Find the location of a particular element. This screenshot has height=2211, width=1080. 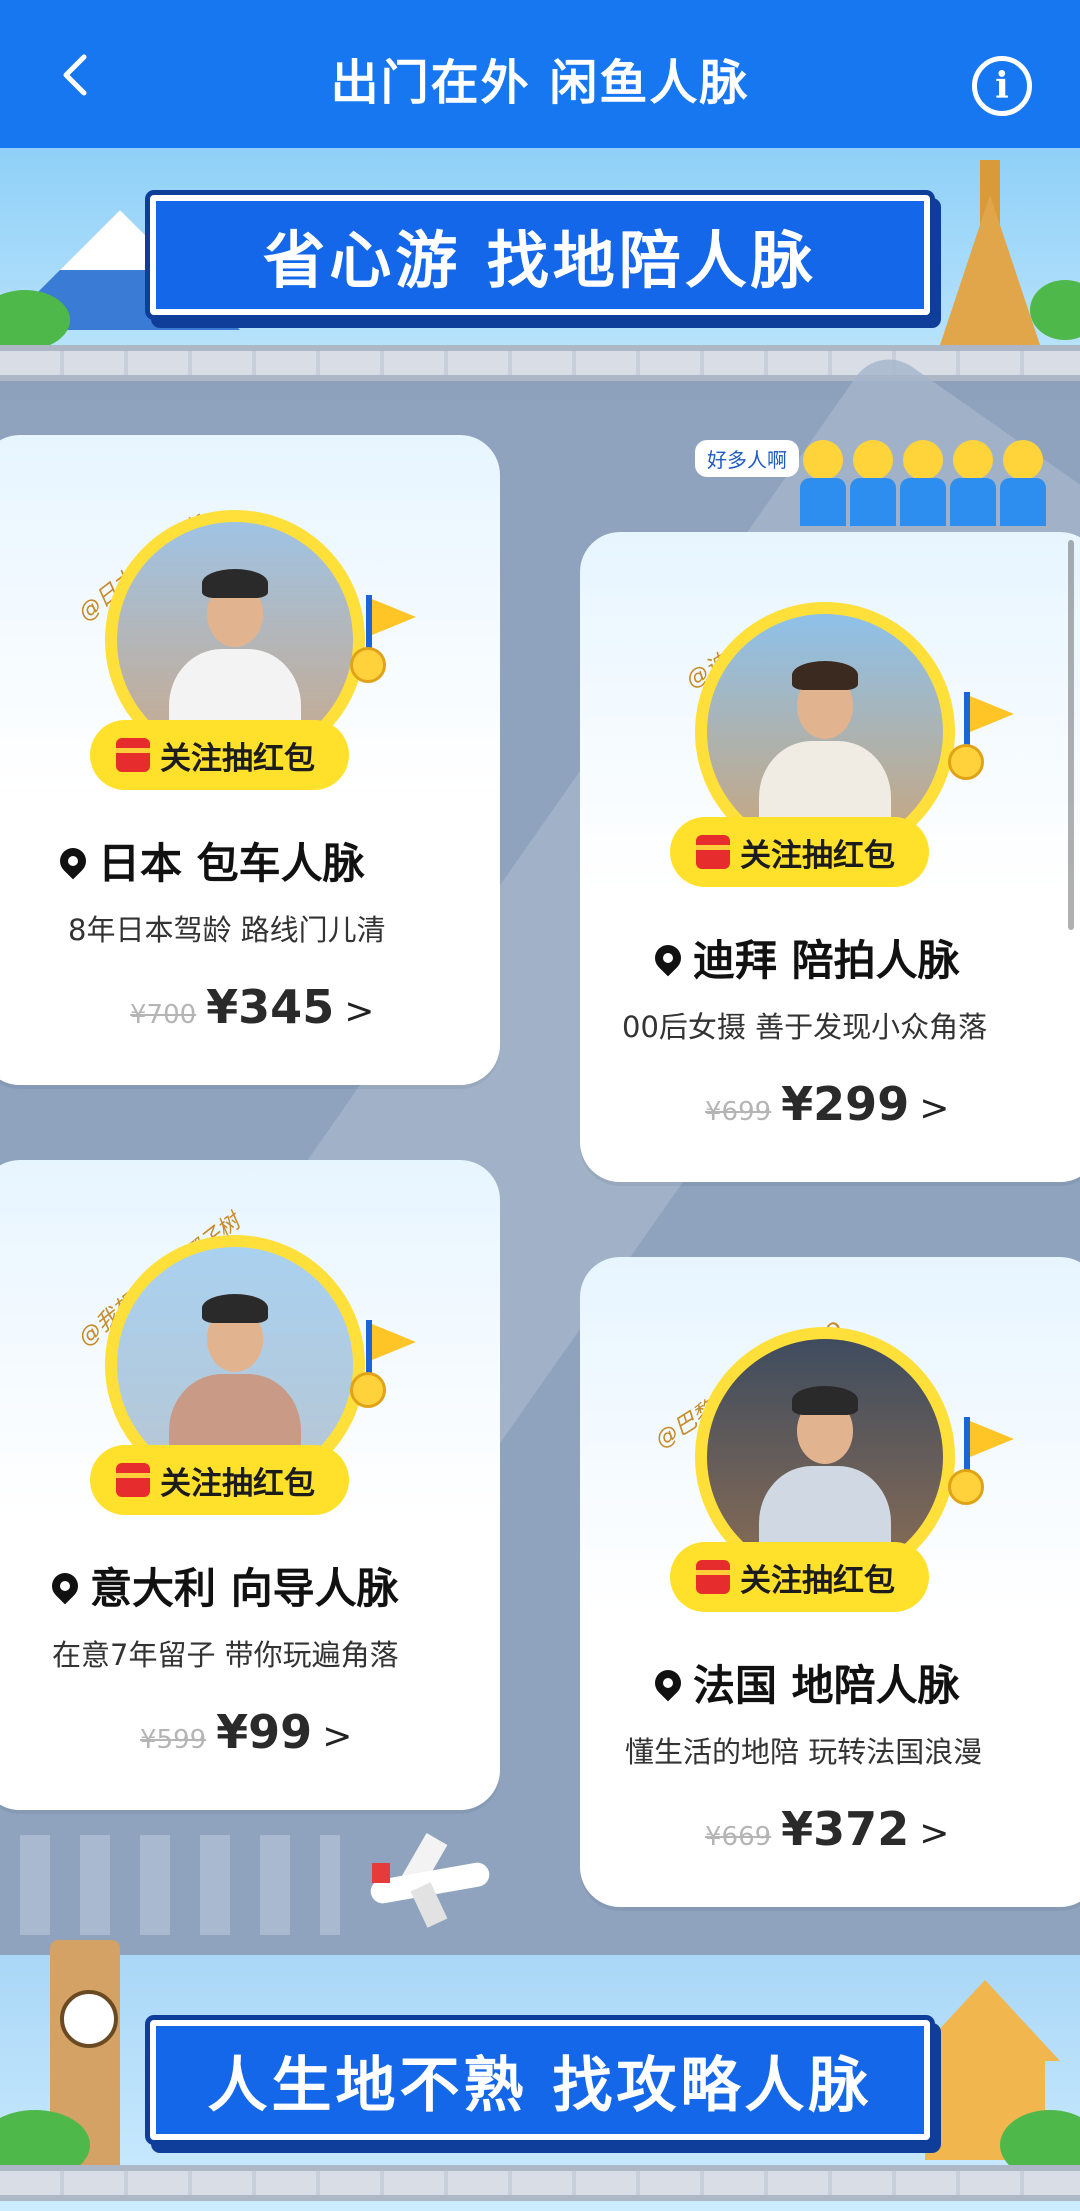

sale-price: ¥345 is located at coordinates (270, 1007).